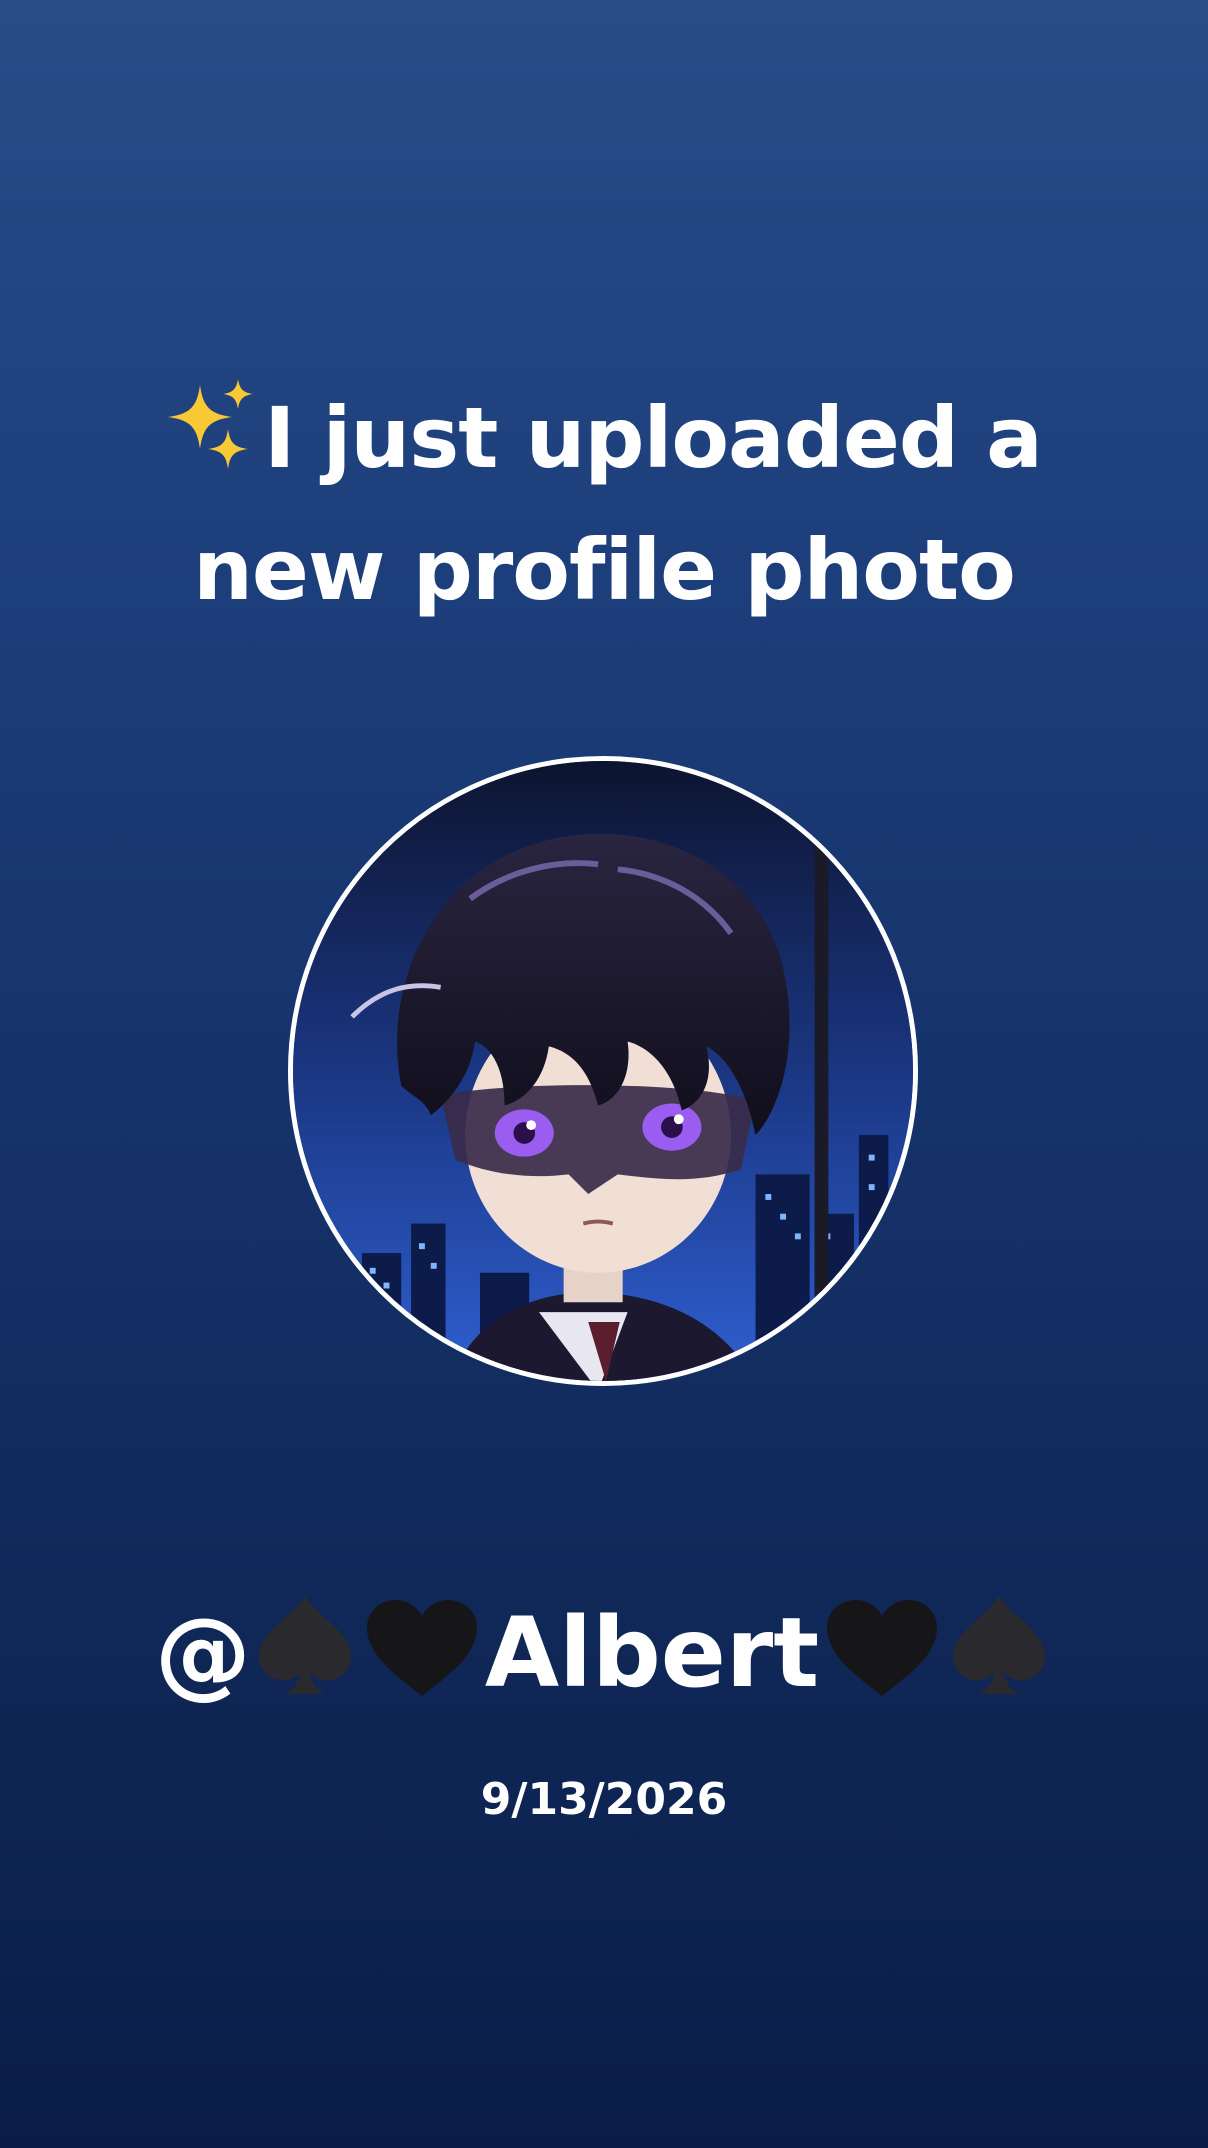 This screenshot has height=2148, width=1208. I want to click on username-handle: @ Albert, so click(604, 1651).